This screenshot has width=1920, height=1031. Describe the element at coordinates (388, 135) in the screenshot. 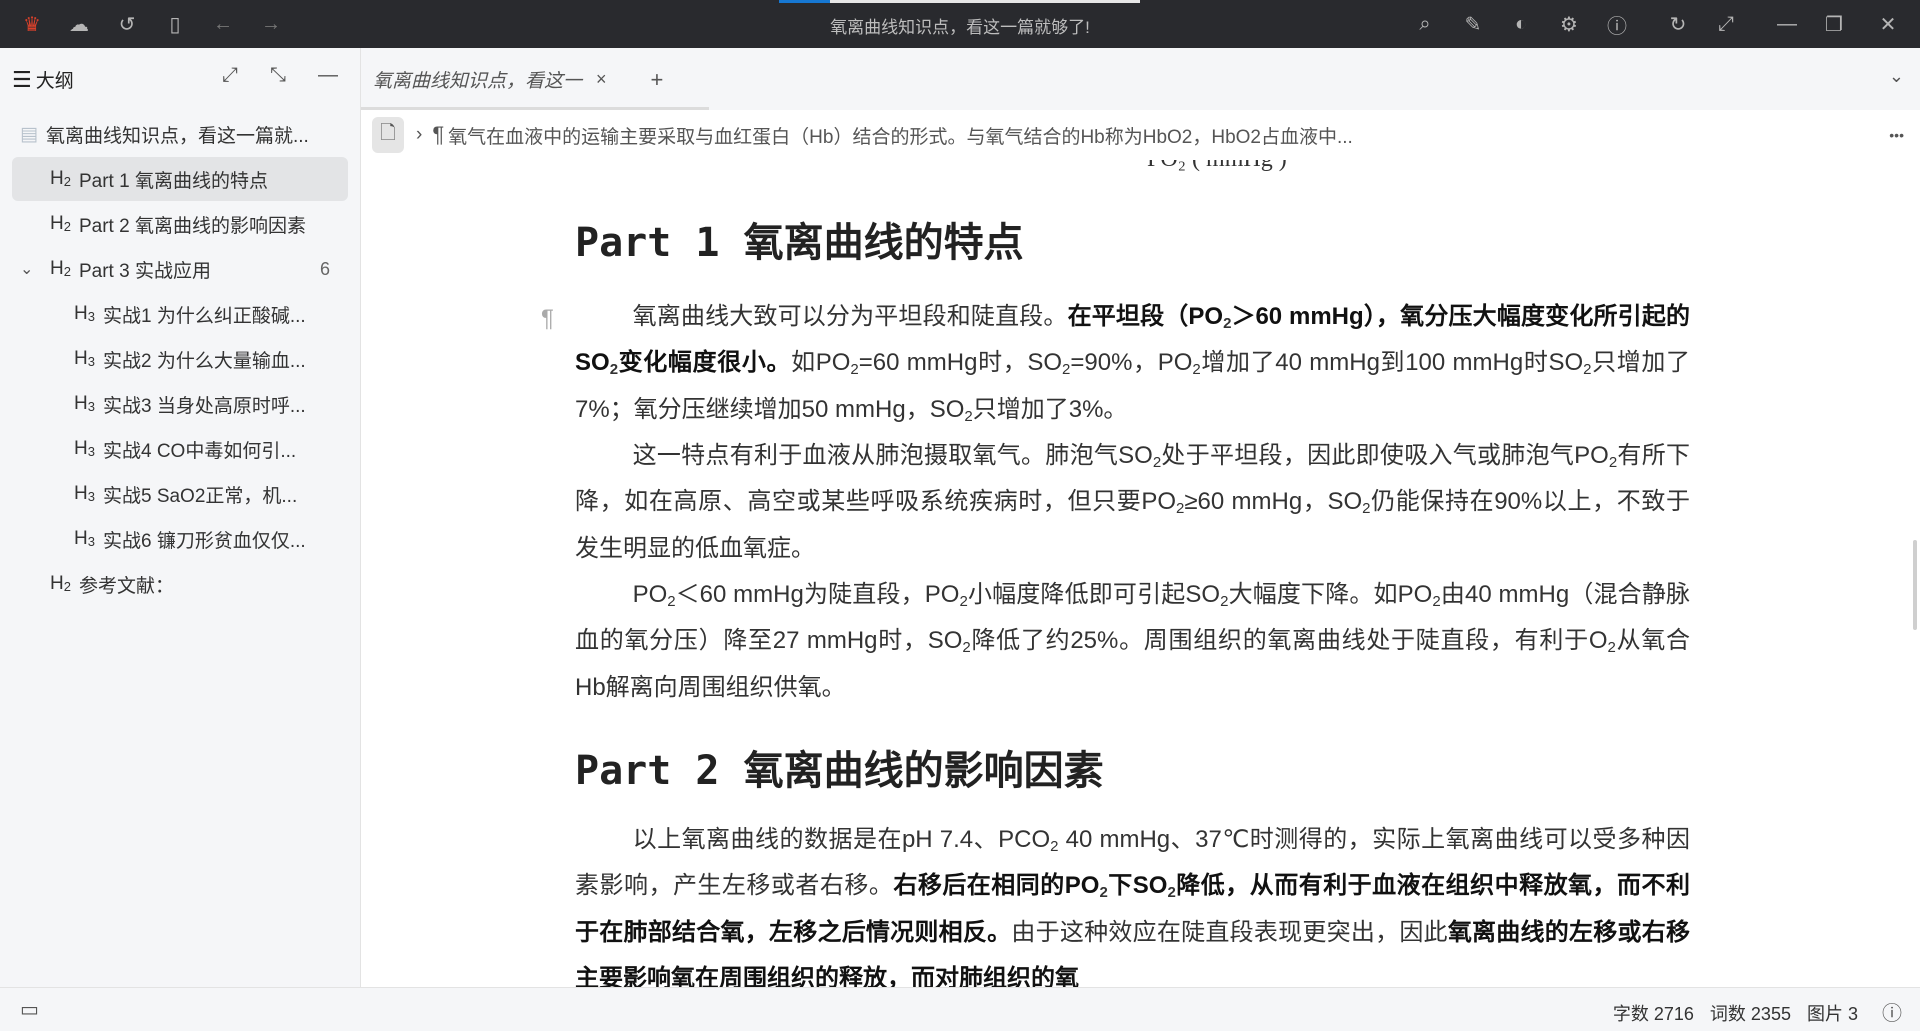

I see `document-icon: 🗋` at that location.